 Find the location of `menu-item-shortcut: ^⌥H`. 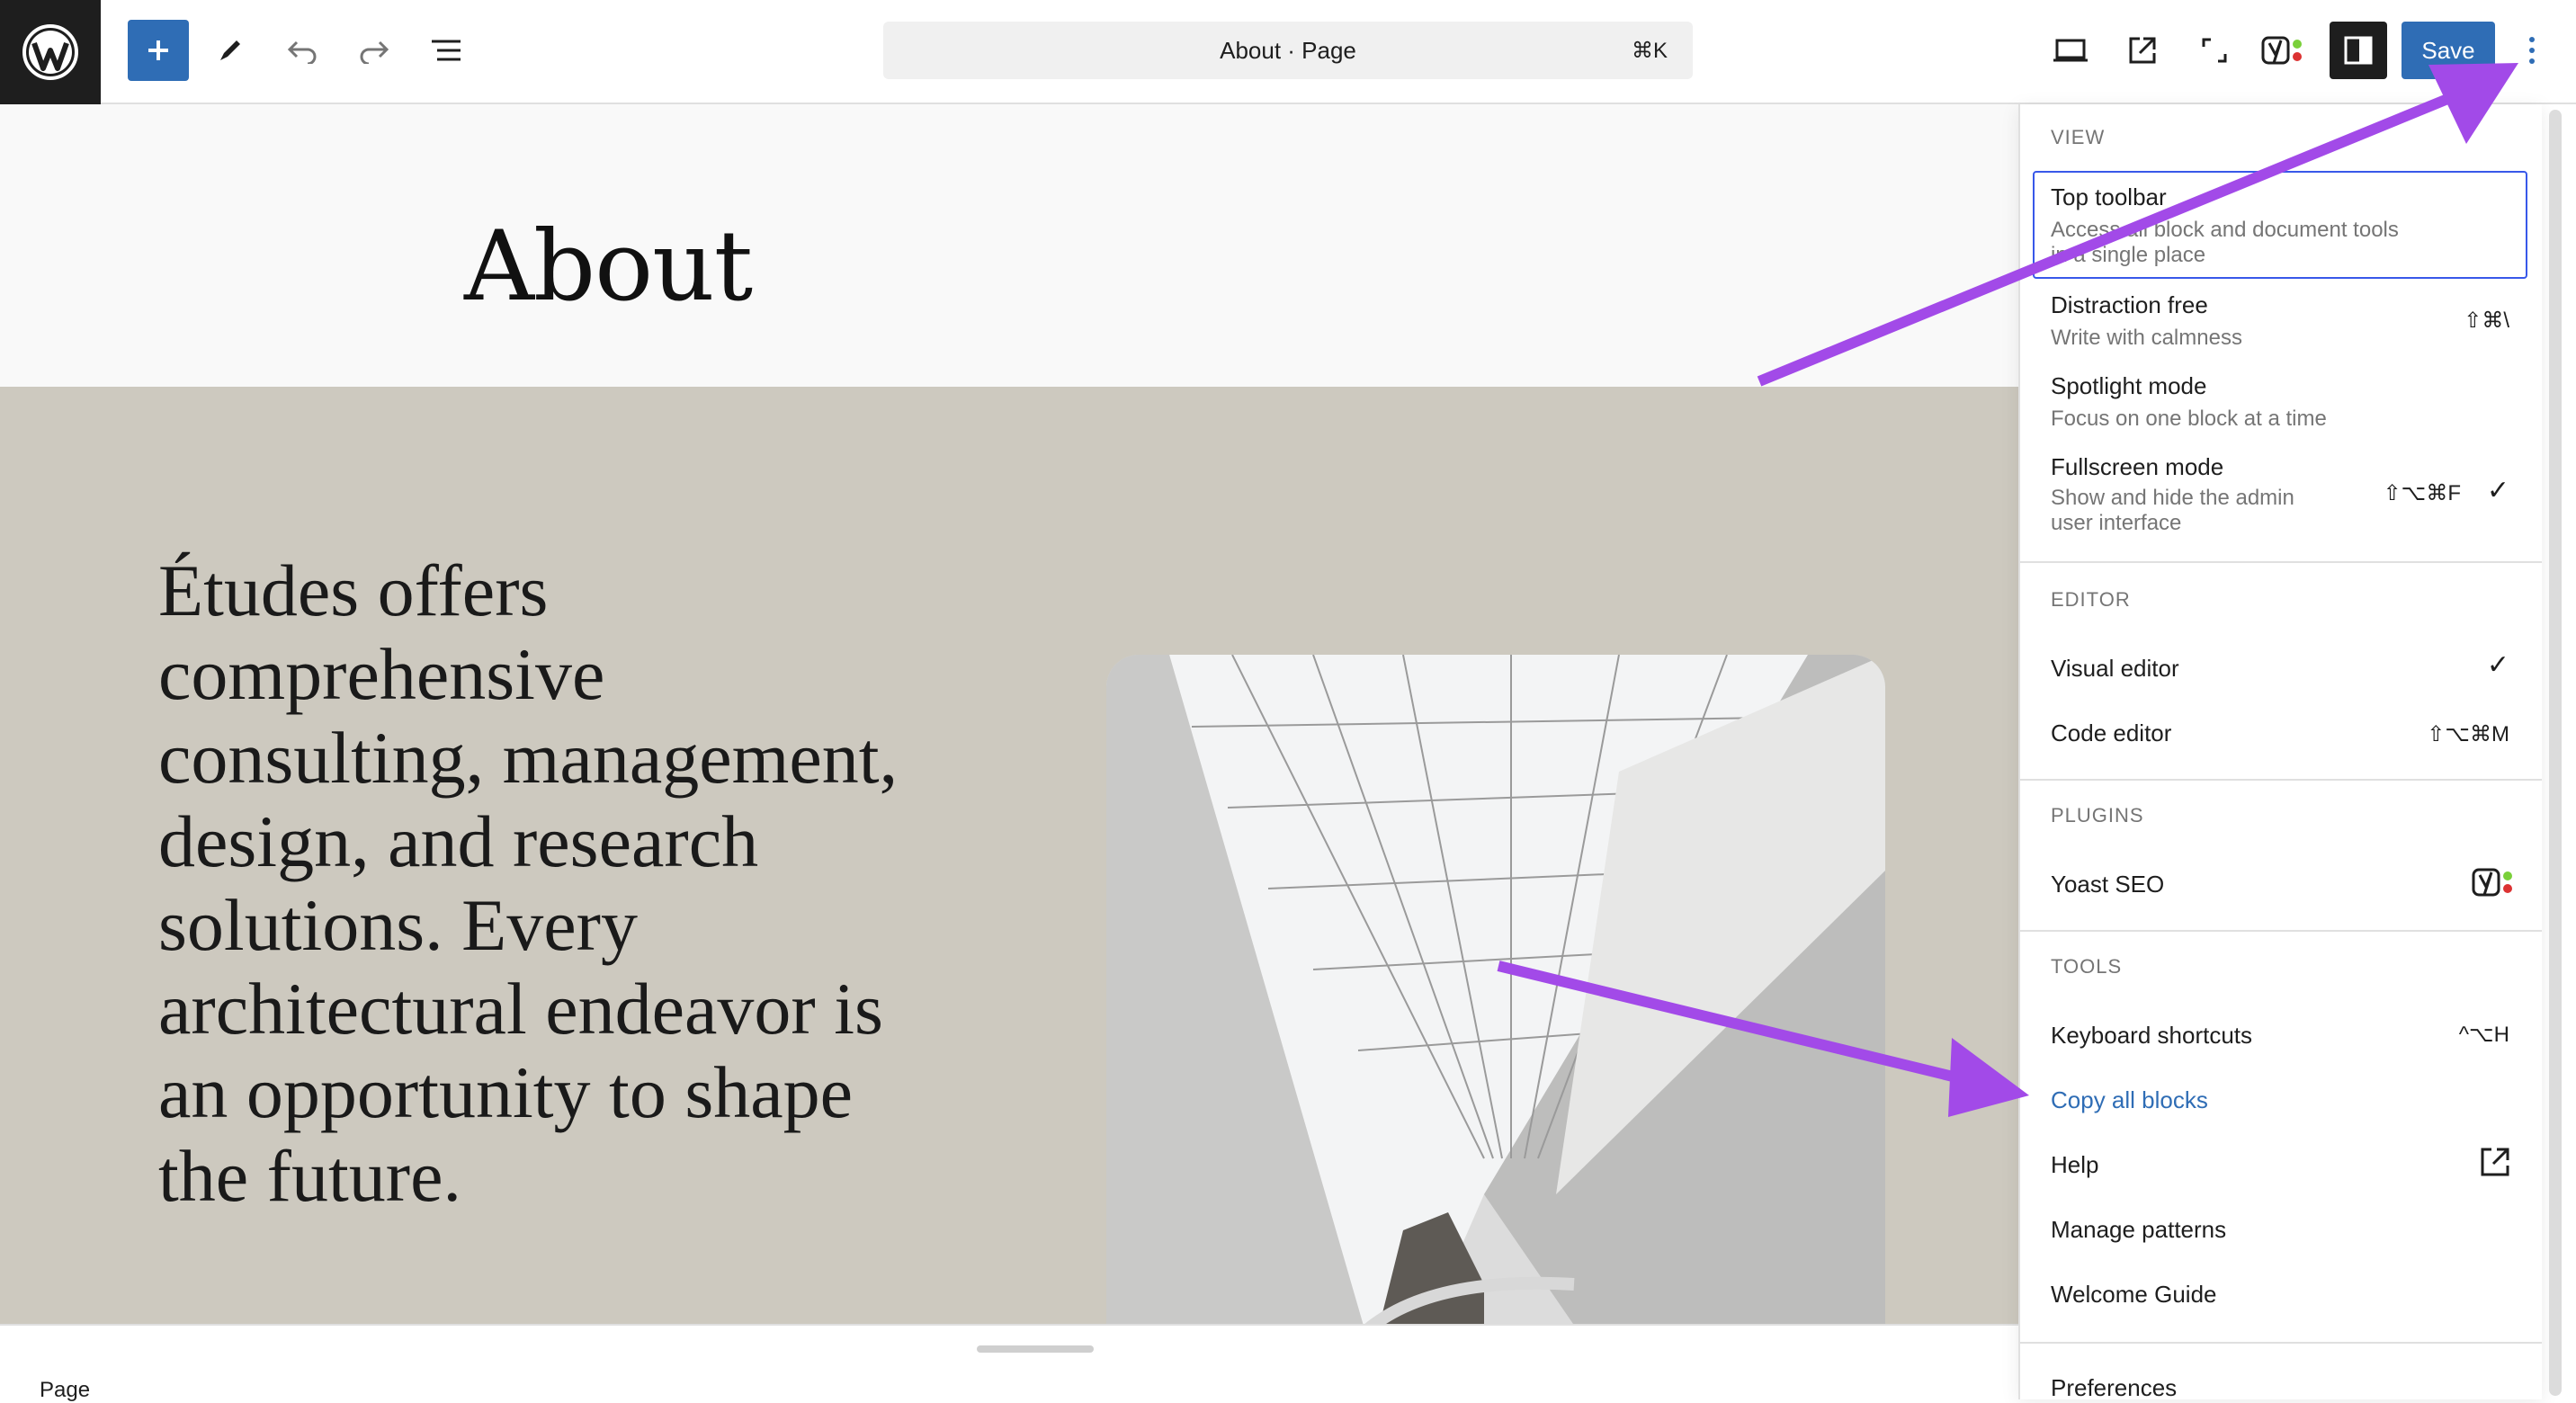

menu-item-shortcut: ^⌥H is located at coordinates (2483, 1035).